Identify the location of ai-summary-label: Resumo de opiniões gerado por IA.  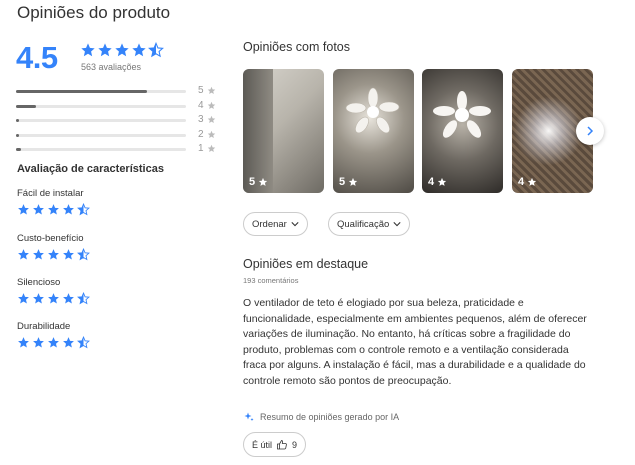
(330, 417).